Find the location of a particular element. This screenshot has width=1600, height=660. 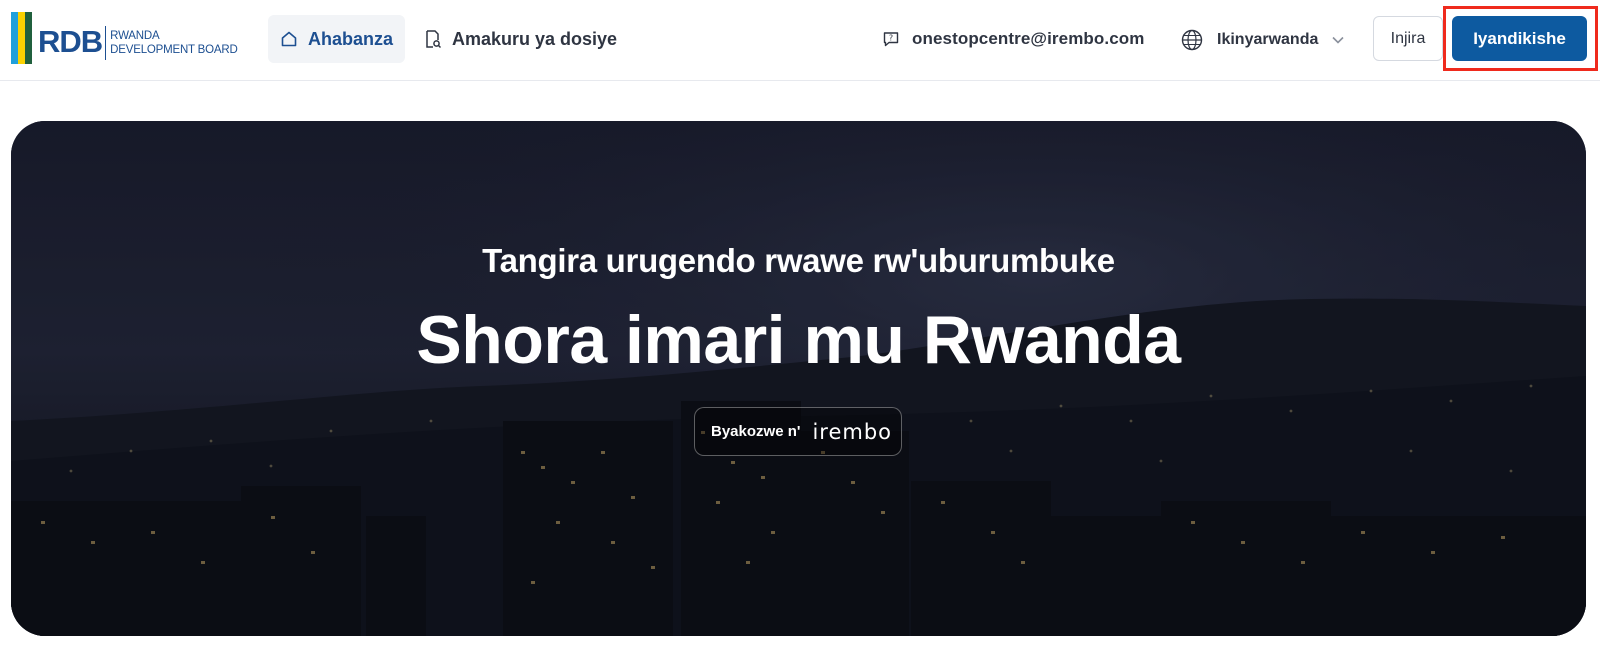

globe-icon is located at coordinates (1192, 40).